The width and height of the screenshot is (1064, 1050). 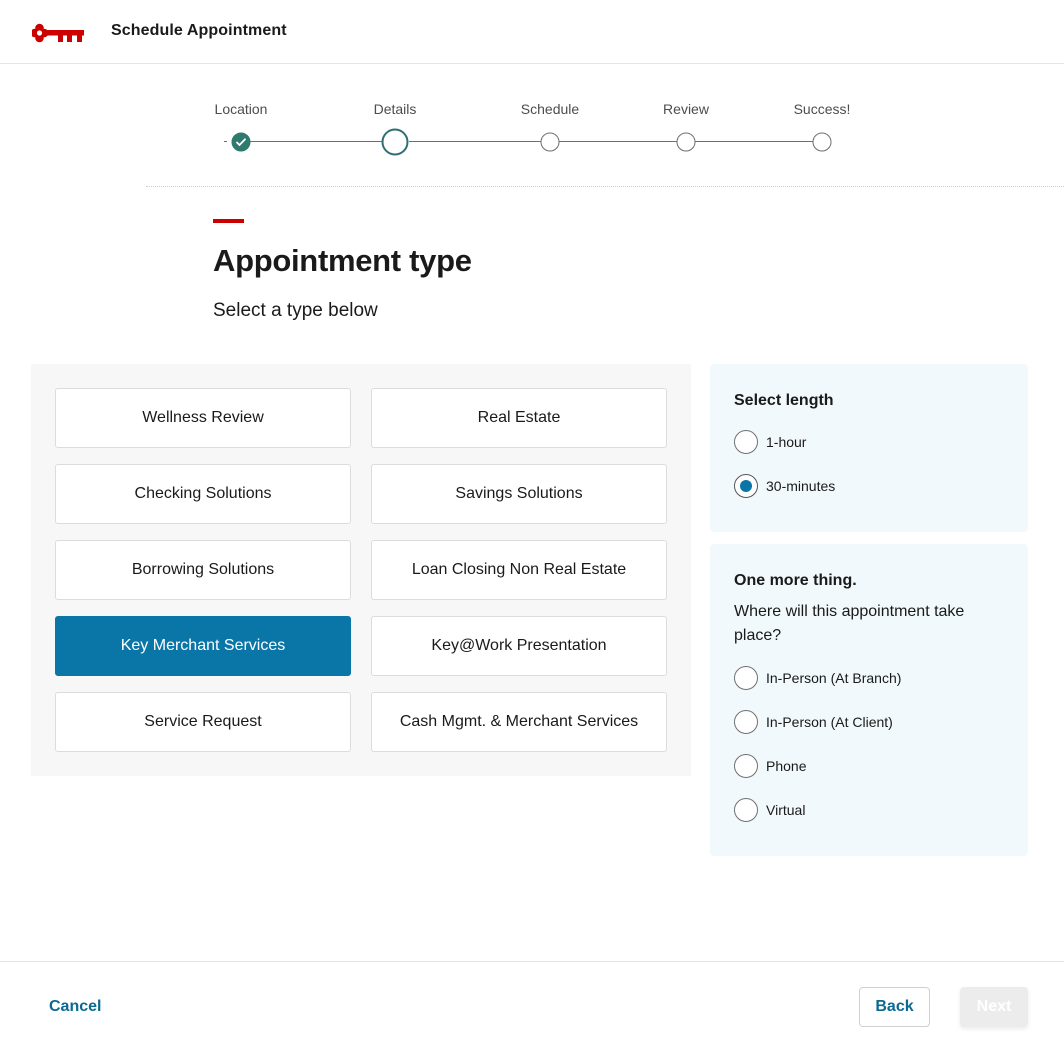 I want to click on step-complete-check-icon, so click(x=241, y=142).